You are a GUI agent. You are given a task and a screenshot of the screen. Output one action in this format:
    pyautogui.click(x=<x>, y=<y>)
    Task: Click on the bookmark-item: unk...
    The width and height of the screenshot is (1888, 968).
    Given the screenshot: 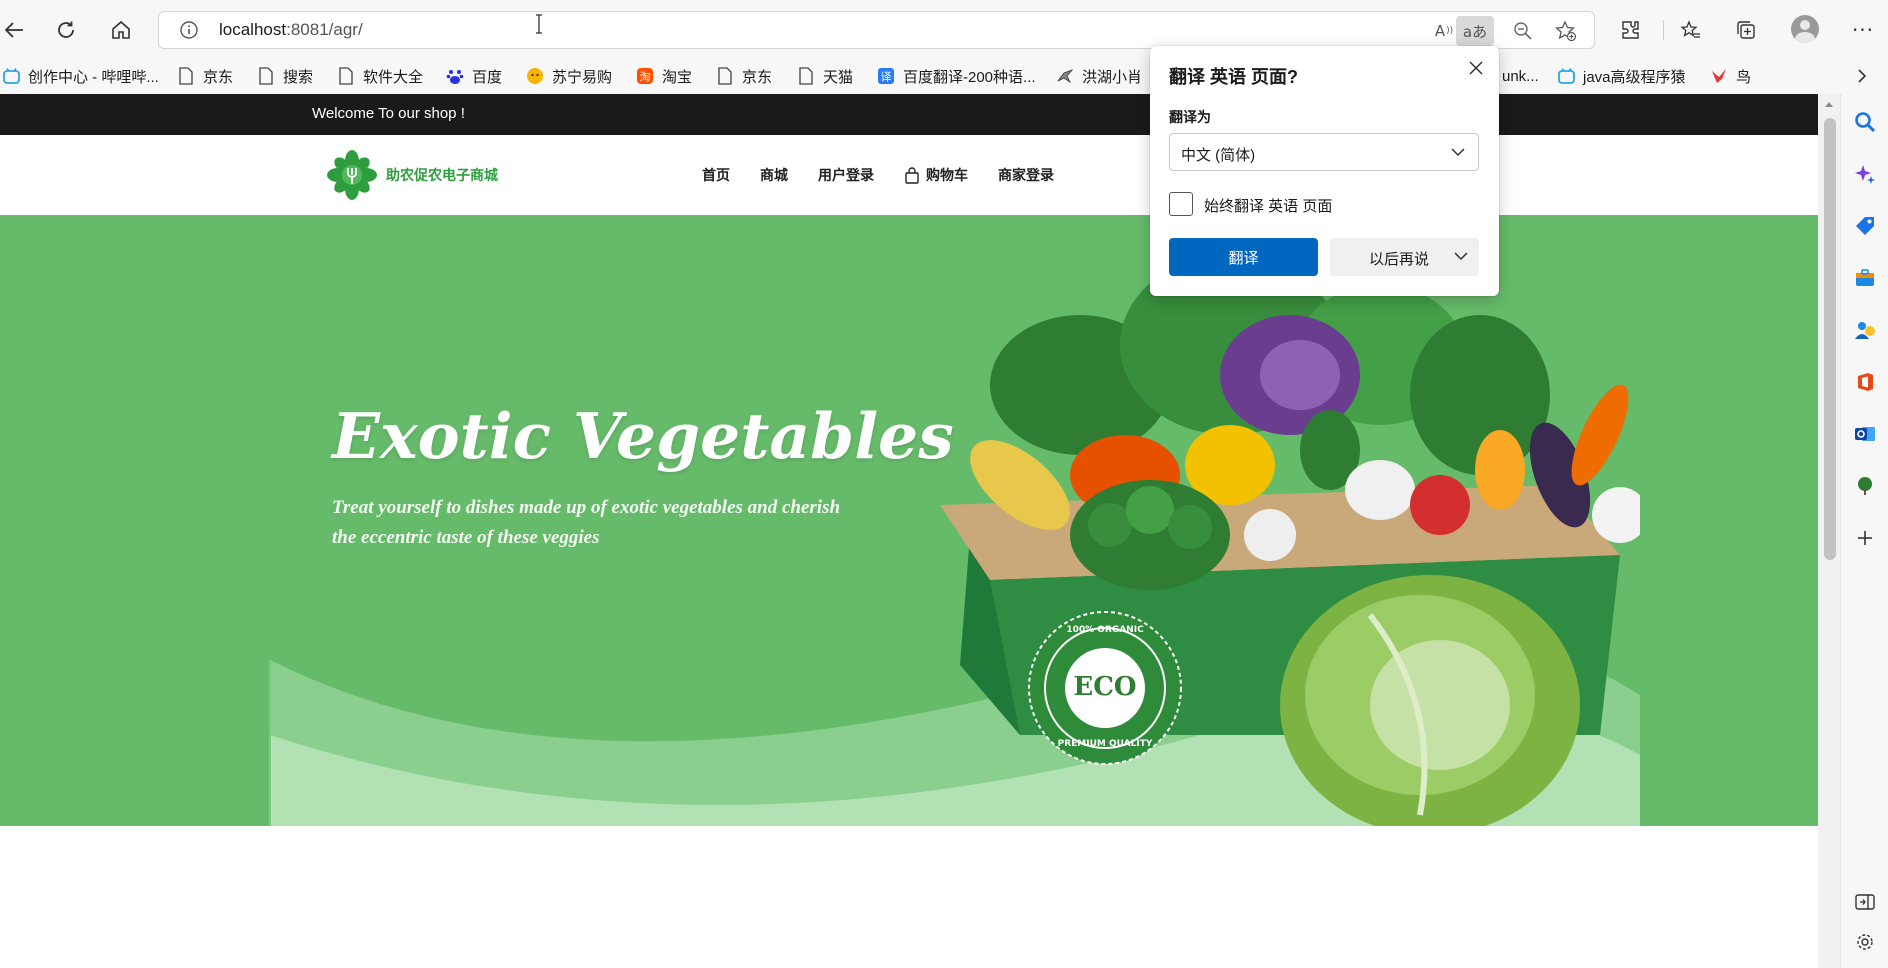 What is the action you would take?
    pyautogui.click(x=1520, y=76)
    